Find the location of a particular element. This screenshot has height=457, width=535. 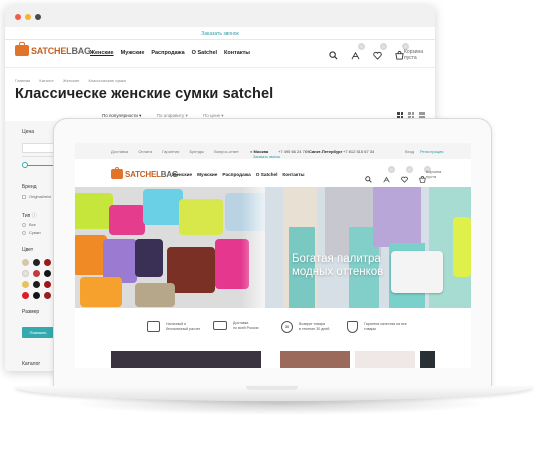

show-results-button: Показать is located at coordinates (38, 332).